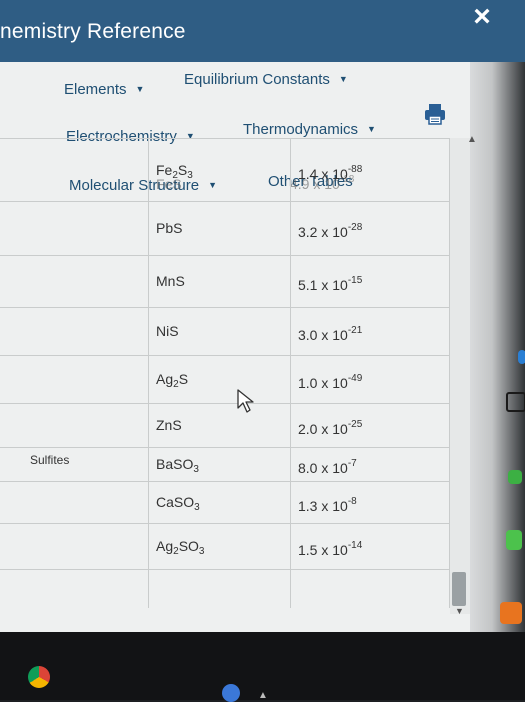 The image size is (525, 702). What do you see at coordinates (174, 171) in the screenshot?
I see `table-cell-formula: Fe2S3` at bounding box center [174, 171].